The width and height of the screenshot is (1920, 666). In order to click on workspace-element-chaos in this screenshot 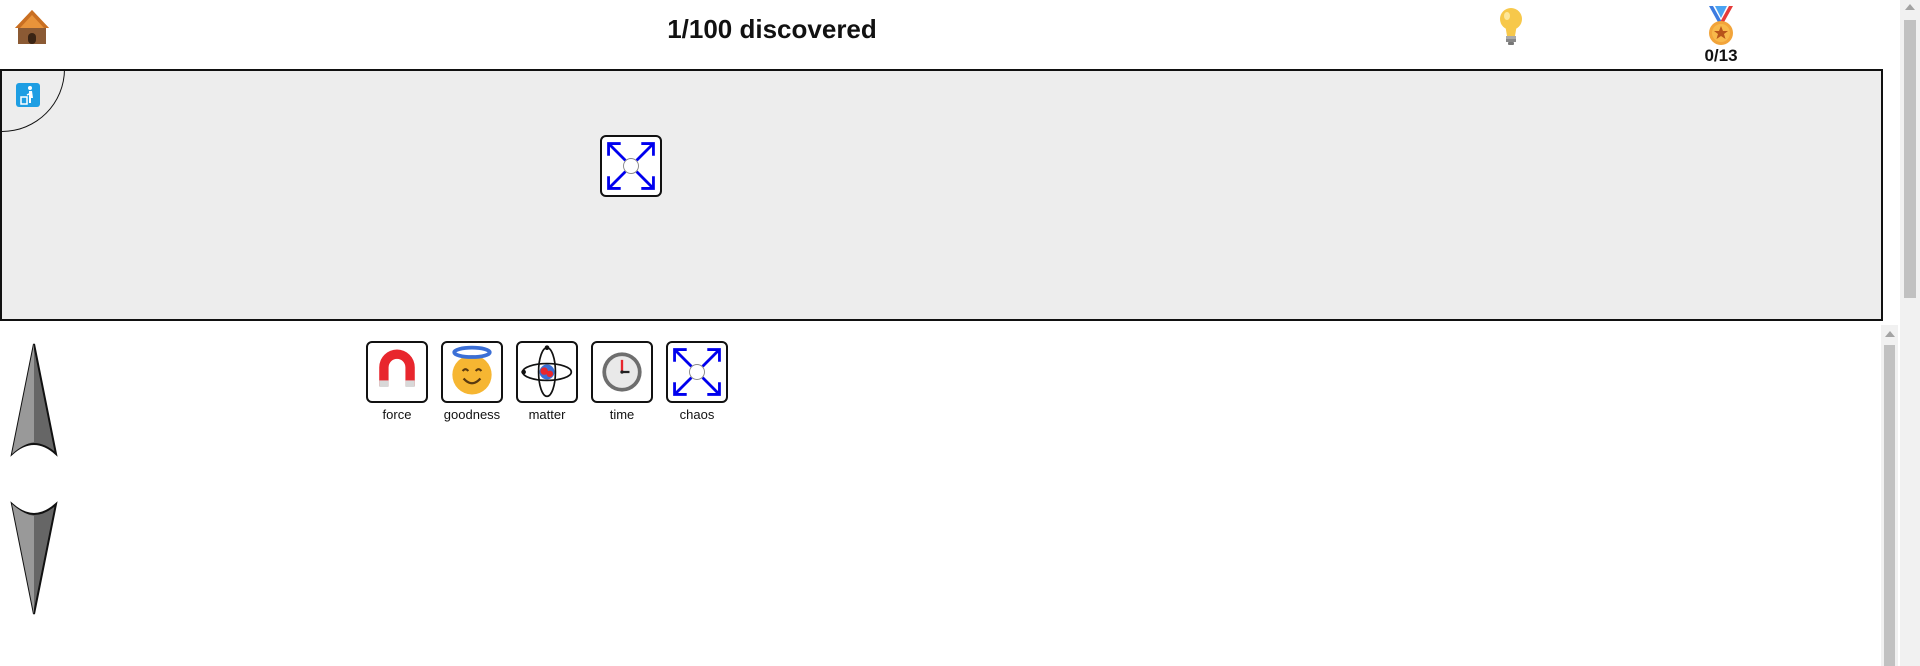, I will do `click(631, 166)`.